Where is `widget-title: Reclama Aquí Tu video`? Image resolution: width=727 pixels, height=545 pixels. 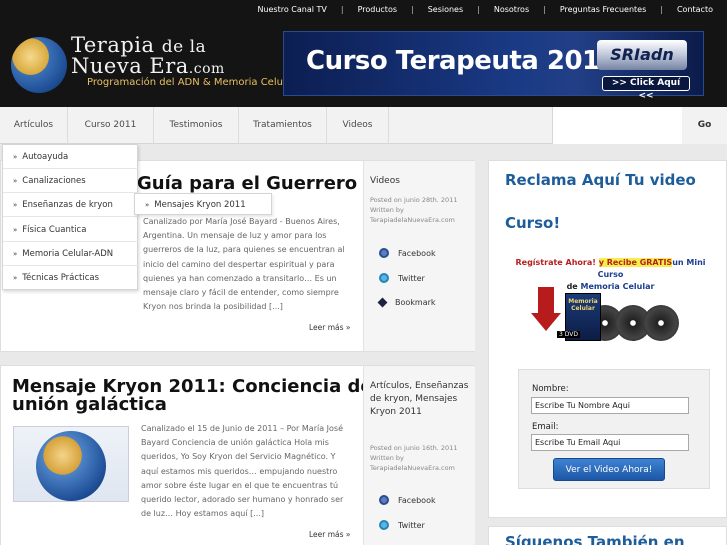
widget-title: Reclama Aquí Tu video is located at coordinates (600, 180).